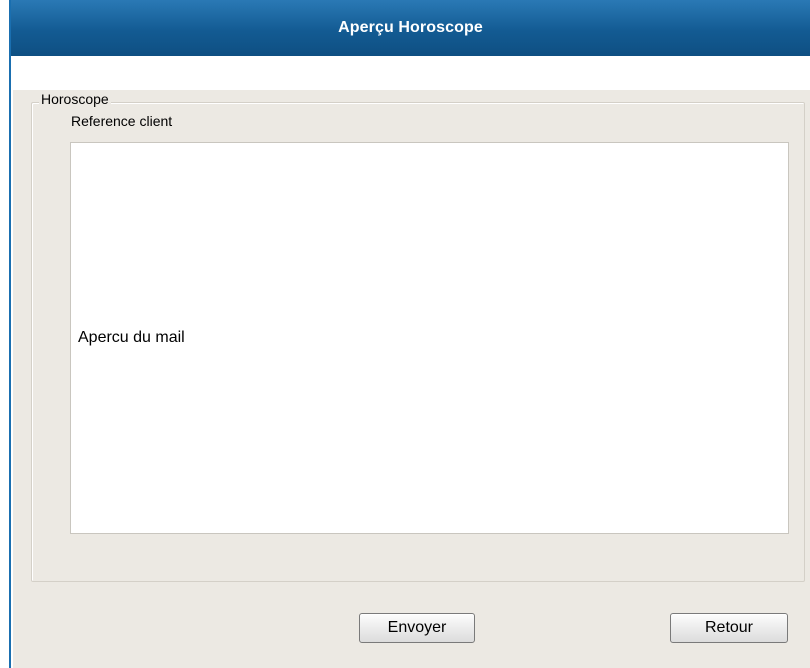 This screenshot has width=810, height=668. I want to click on mail-preview-text: Apercu du mail, so click(131, 337).